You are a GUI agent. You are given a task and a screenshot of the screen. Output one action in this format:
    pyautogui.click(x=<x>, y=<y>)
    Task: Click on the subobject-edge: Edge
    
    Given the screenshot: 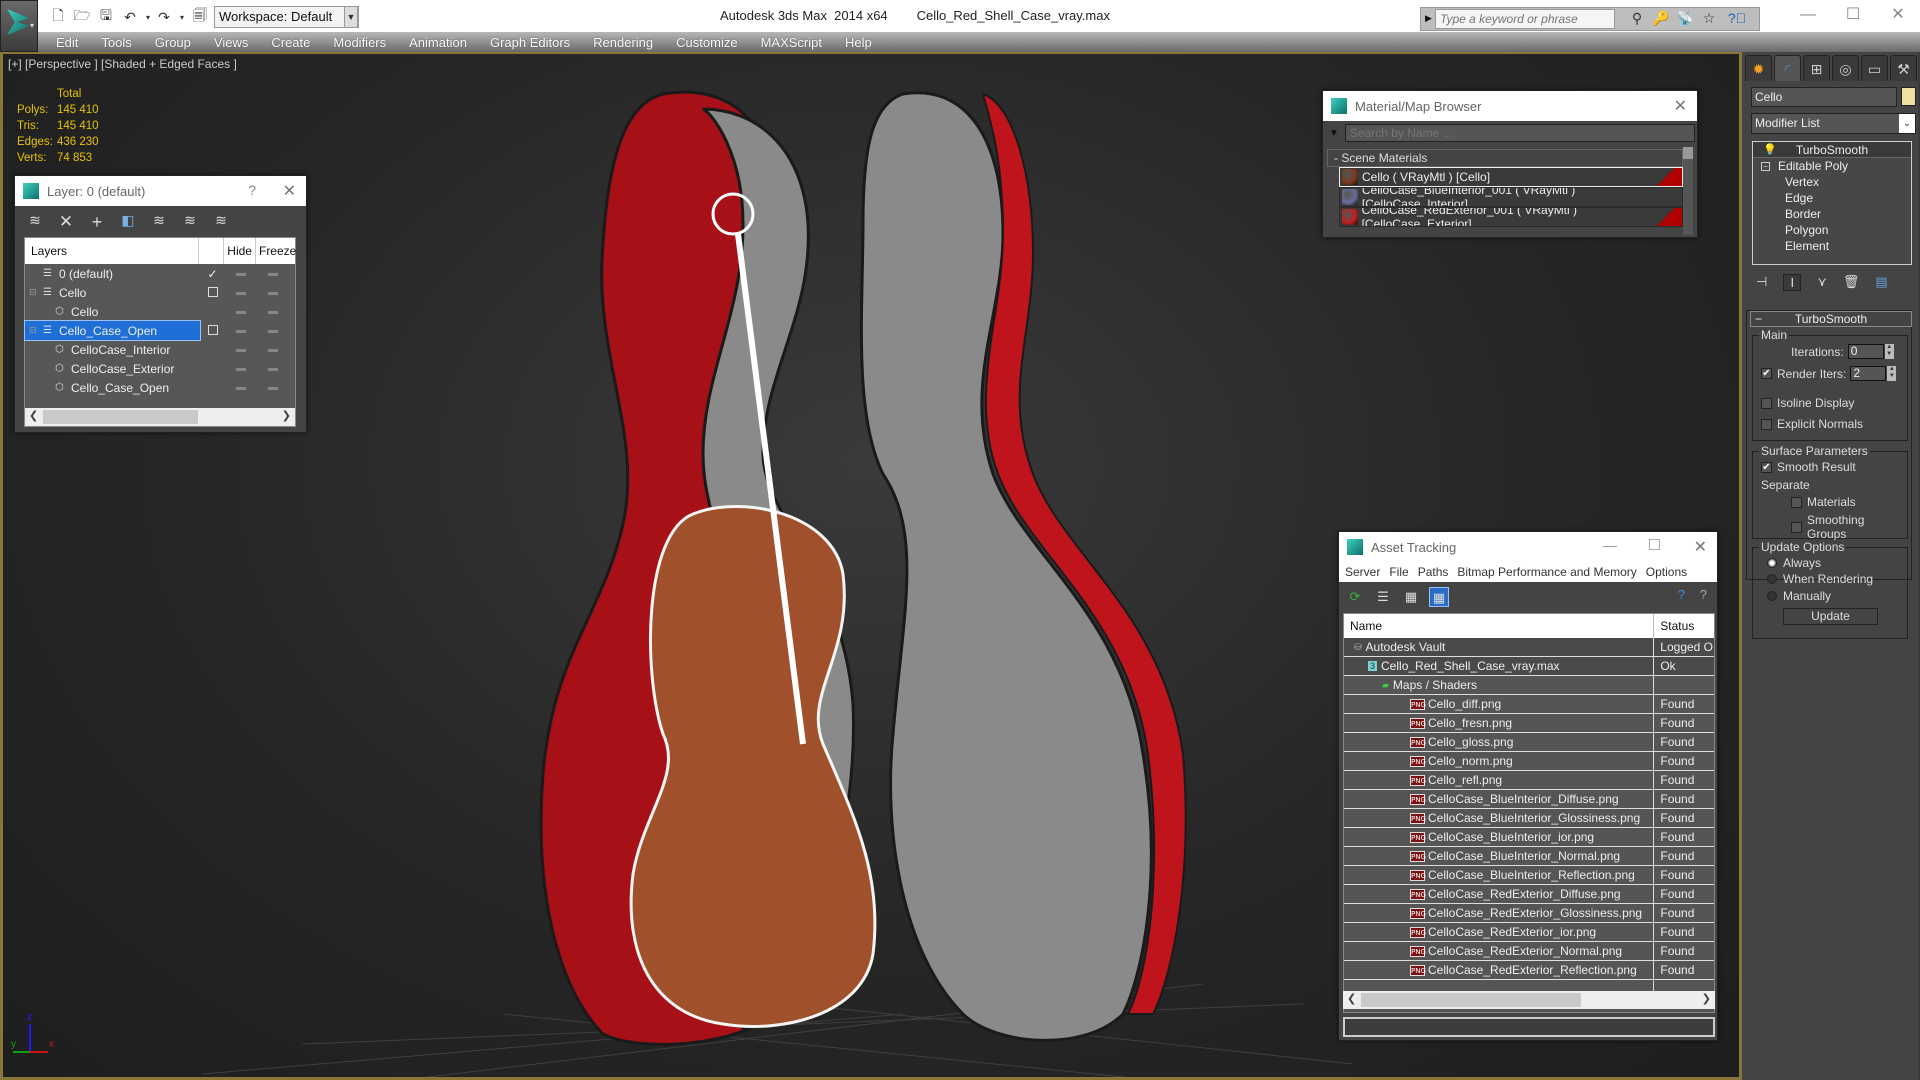 What is the action you would take?
    pyautogui.click(x=1832, y=198)
    